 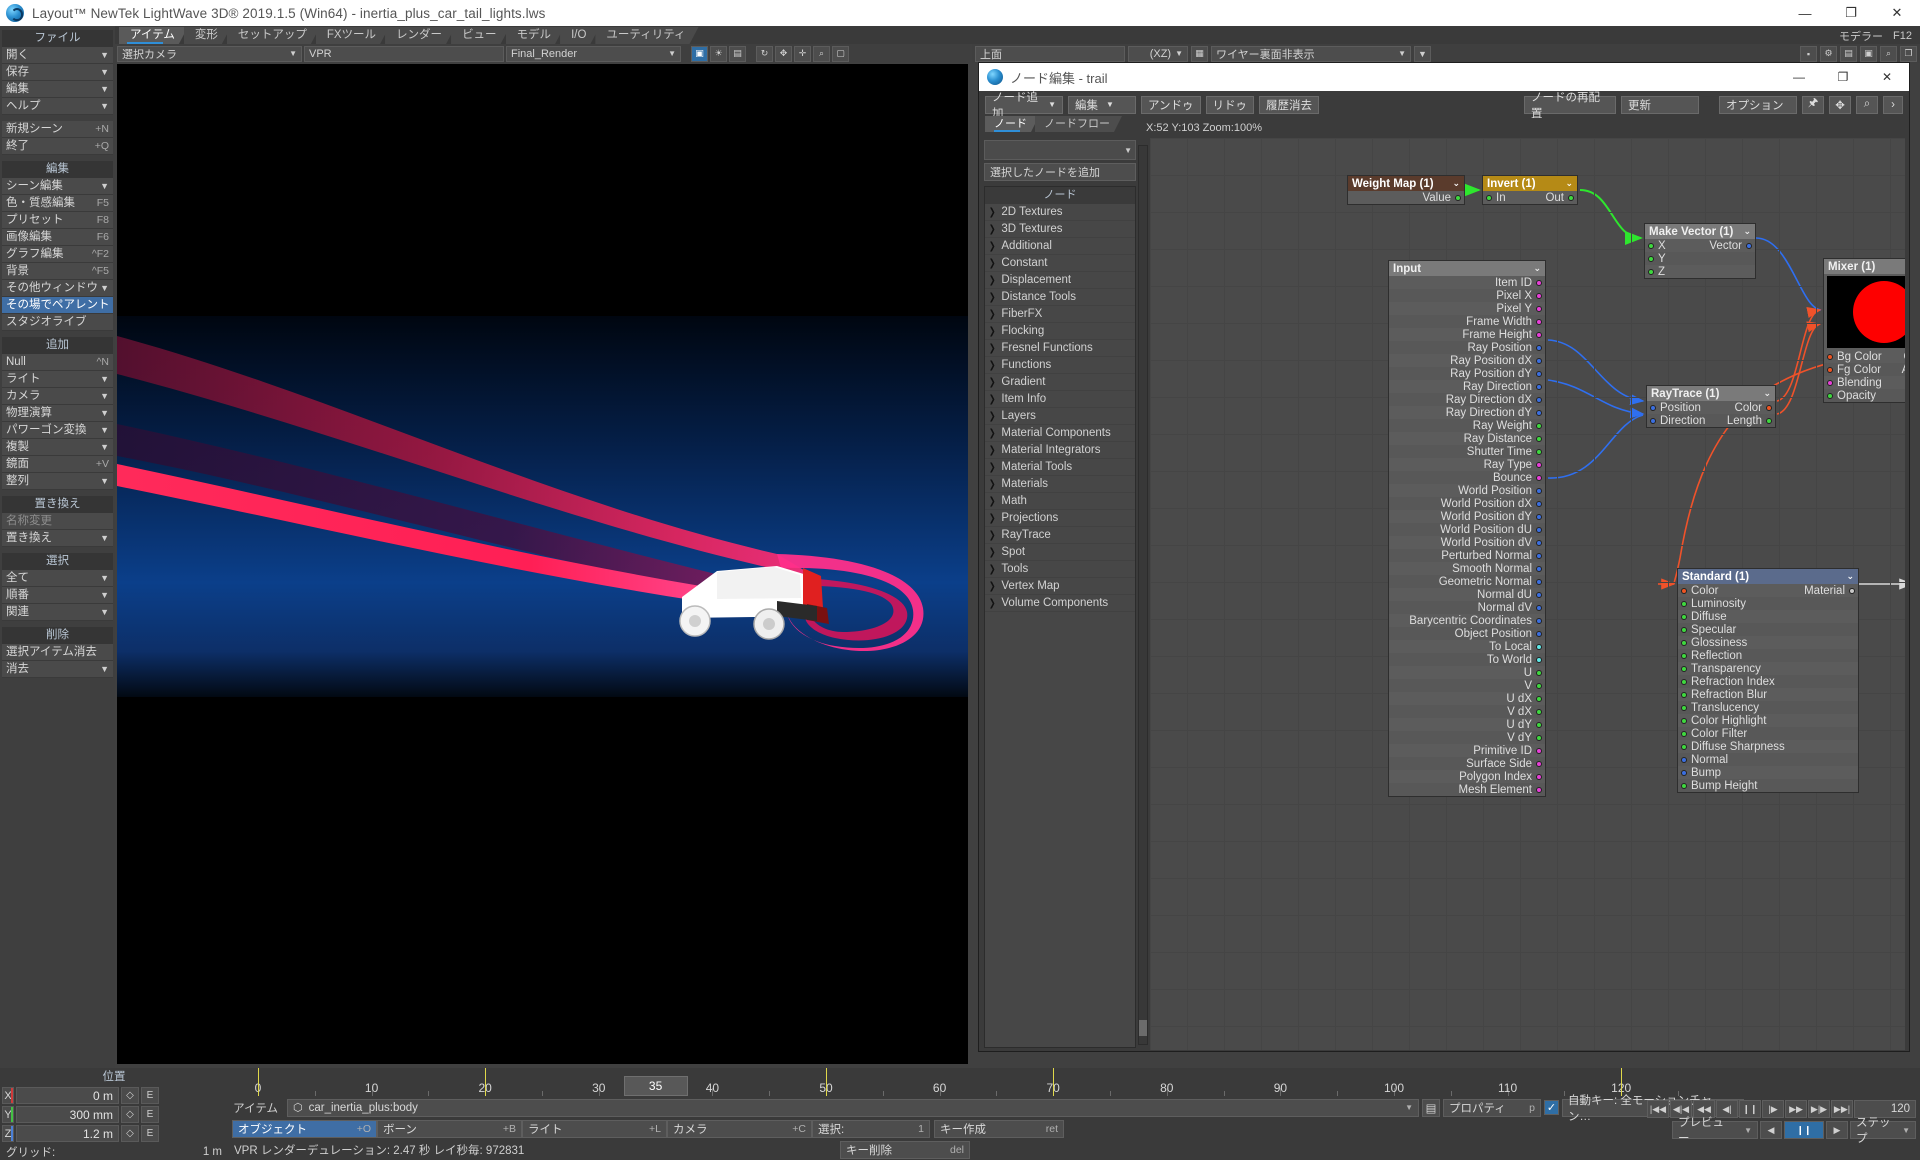 What do you see at coordinates (1060, 314) in the screenshot?
I see `node-category-item-6: ❯ FiberFX` at bounding box center [1060, 314].